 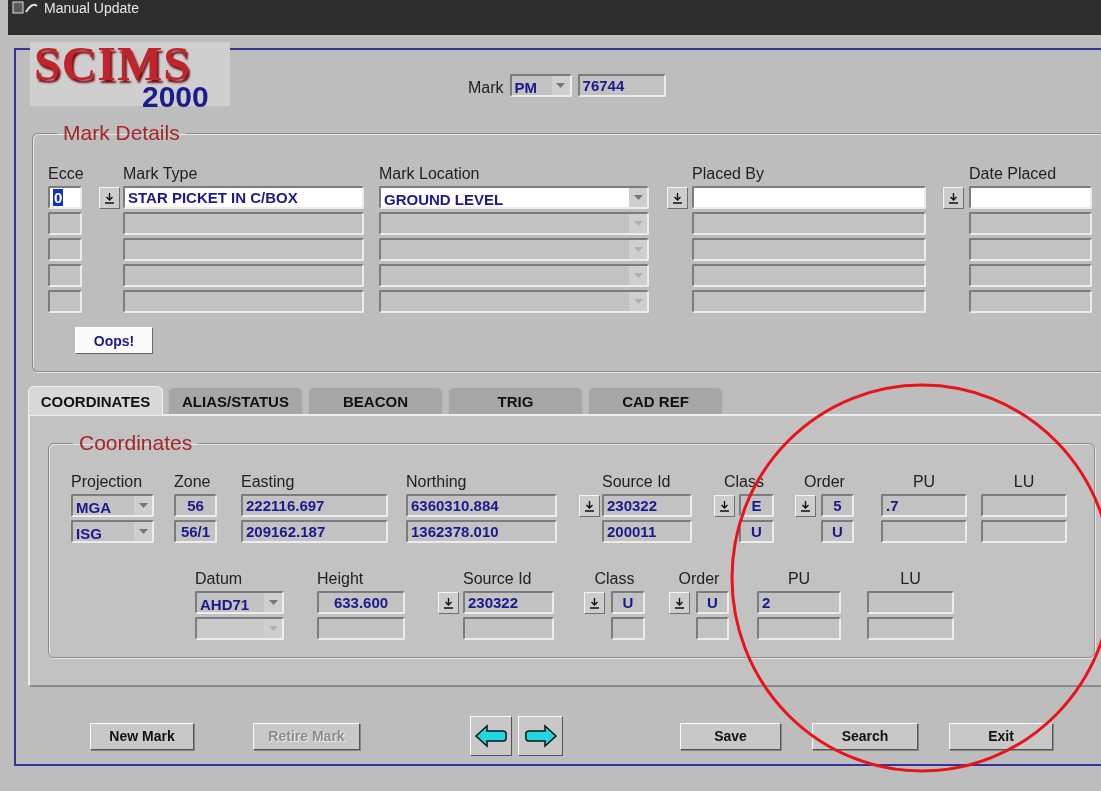 What do you see at coordinates (25, 7) in the screenshot?
I see `app-icon` at bounding box center [25, 7].